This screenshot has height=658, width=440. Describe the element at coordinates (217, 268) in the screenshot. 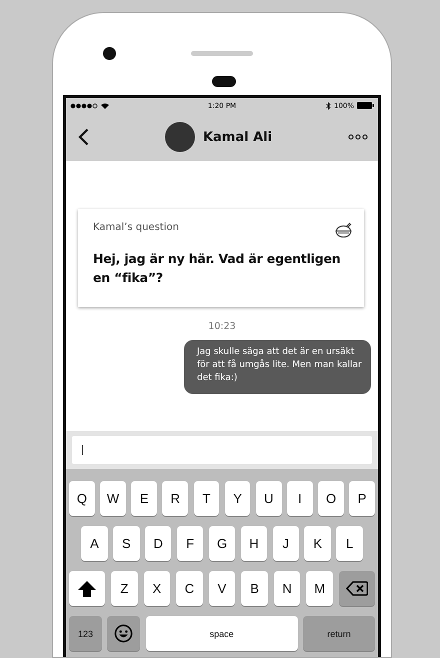

I see `question-text: Hej, jag är ny här. Vad är egentligen en “fika”?` at that location.